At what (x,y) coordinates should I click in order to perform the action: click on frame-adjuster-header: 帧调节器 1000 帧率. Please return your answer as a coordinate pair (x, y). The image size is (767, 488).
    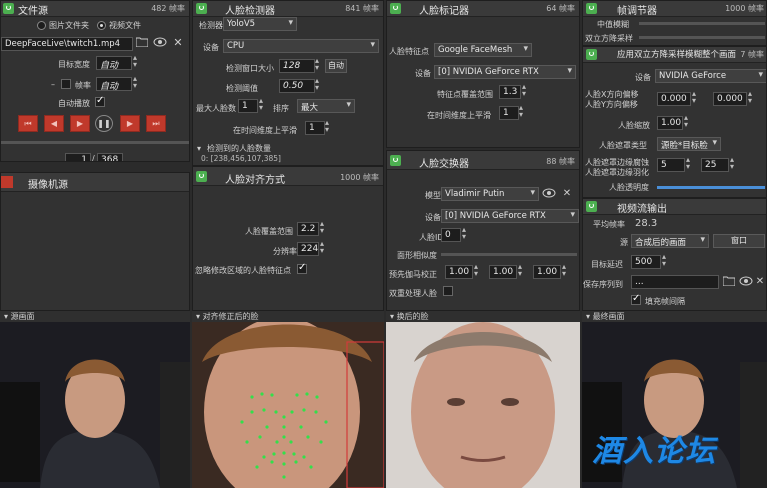
    Looking at the image, I should click on (674, 9).